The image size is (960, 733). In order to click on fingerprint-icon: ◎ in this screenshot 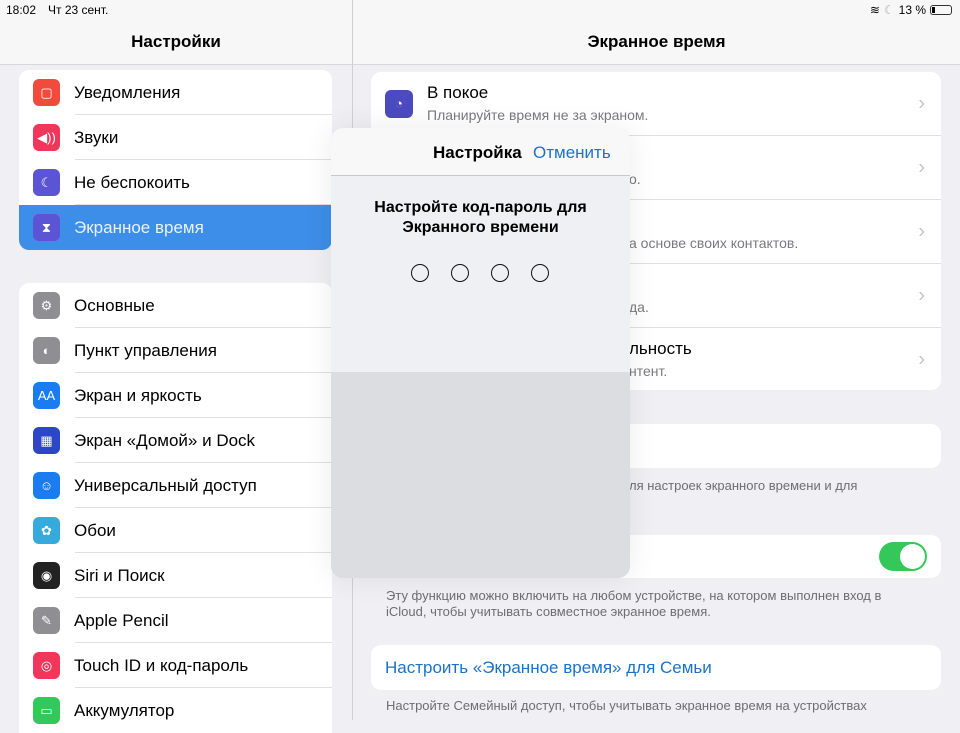, I will do `click(46, 665)`.